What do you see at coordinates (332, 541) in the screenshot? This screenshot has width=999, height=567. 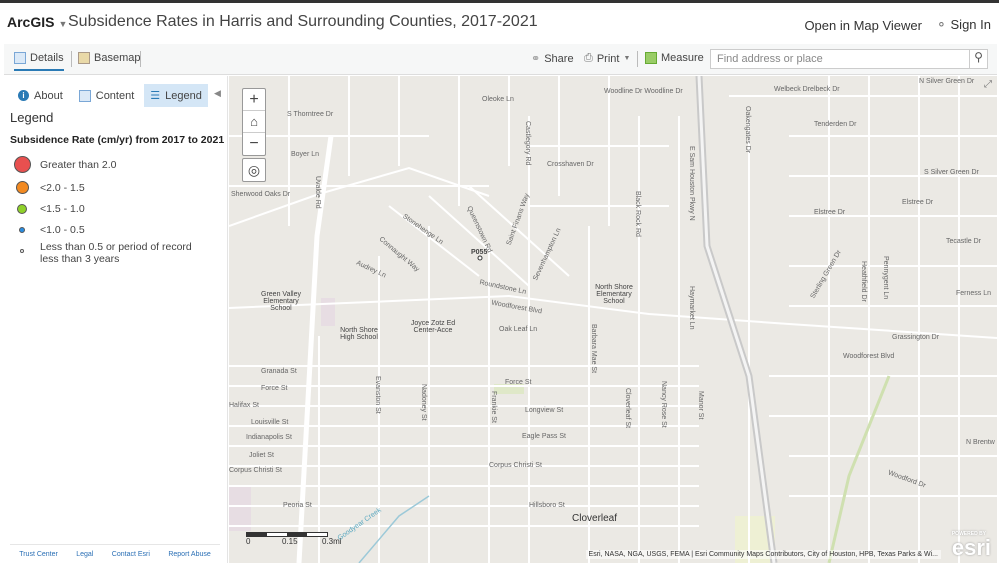 I see `scale-label: 0.3mi` at bounding box center [332, 541].